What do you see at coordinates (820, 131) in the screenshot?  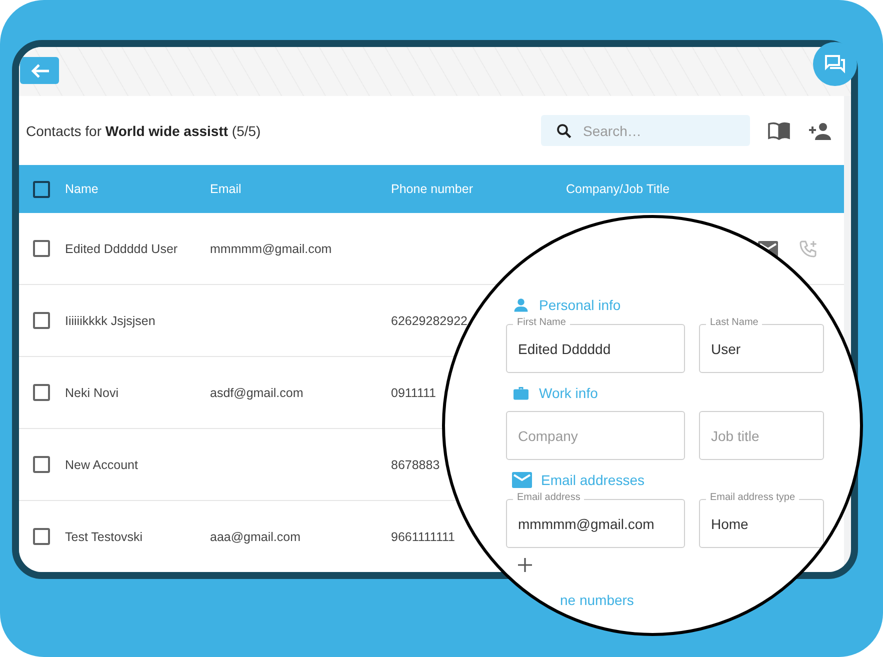 I see `person-add-icon` at bounding box center [820, 131].